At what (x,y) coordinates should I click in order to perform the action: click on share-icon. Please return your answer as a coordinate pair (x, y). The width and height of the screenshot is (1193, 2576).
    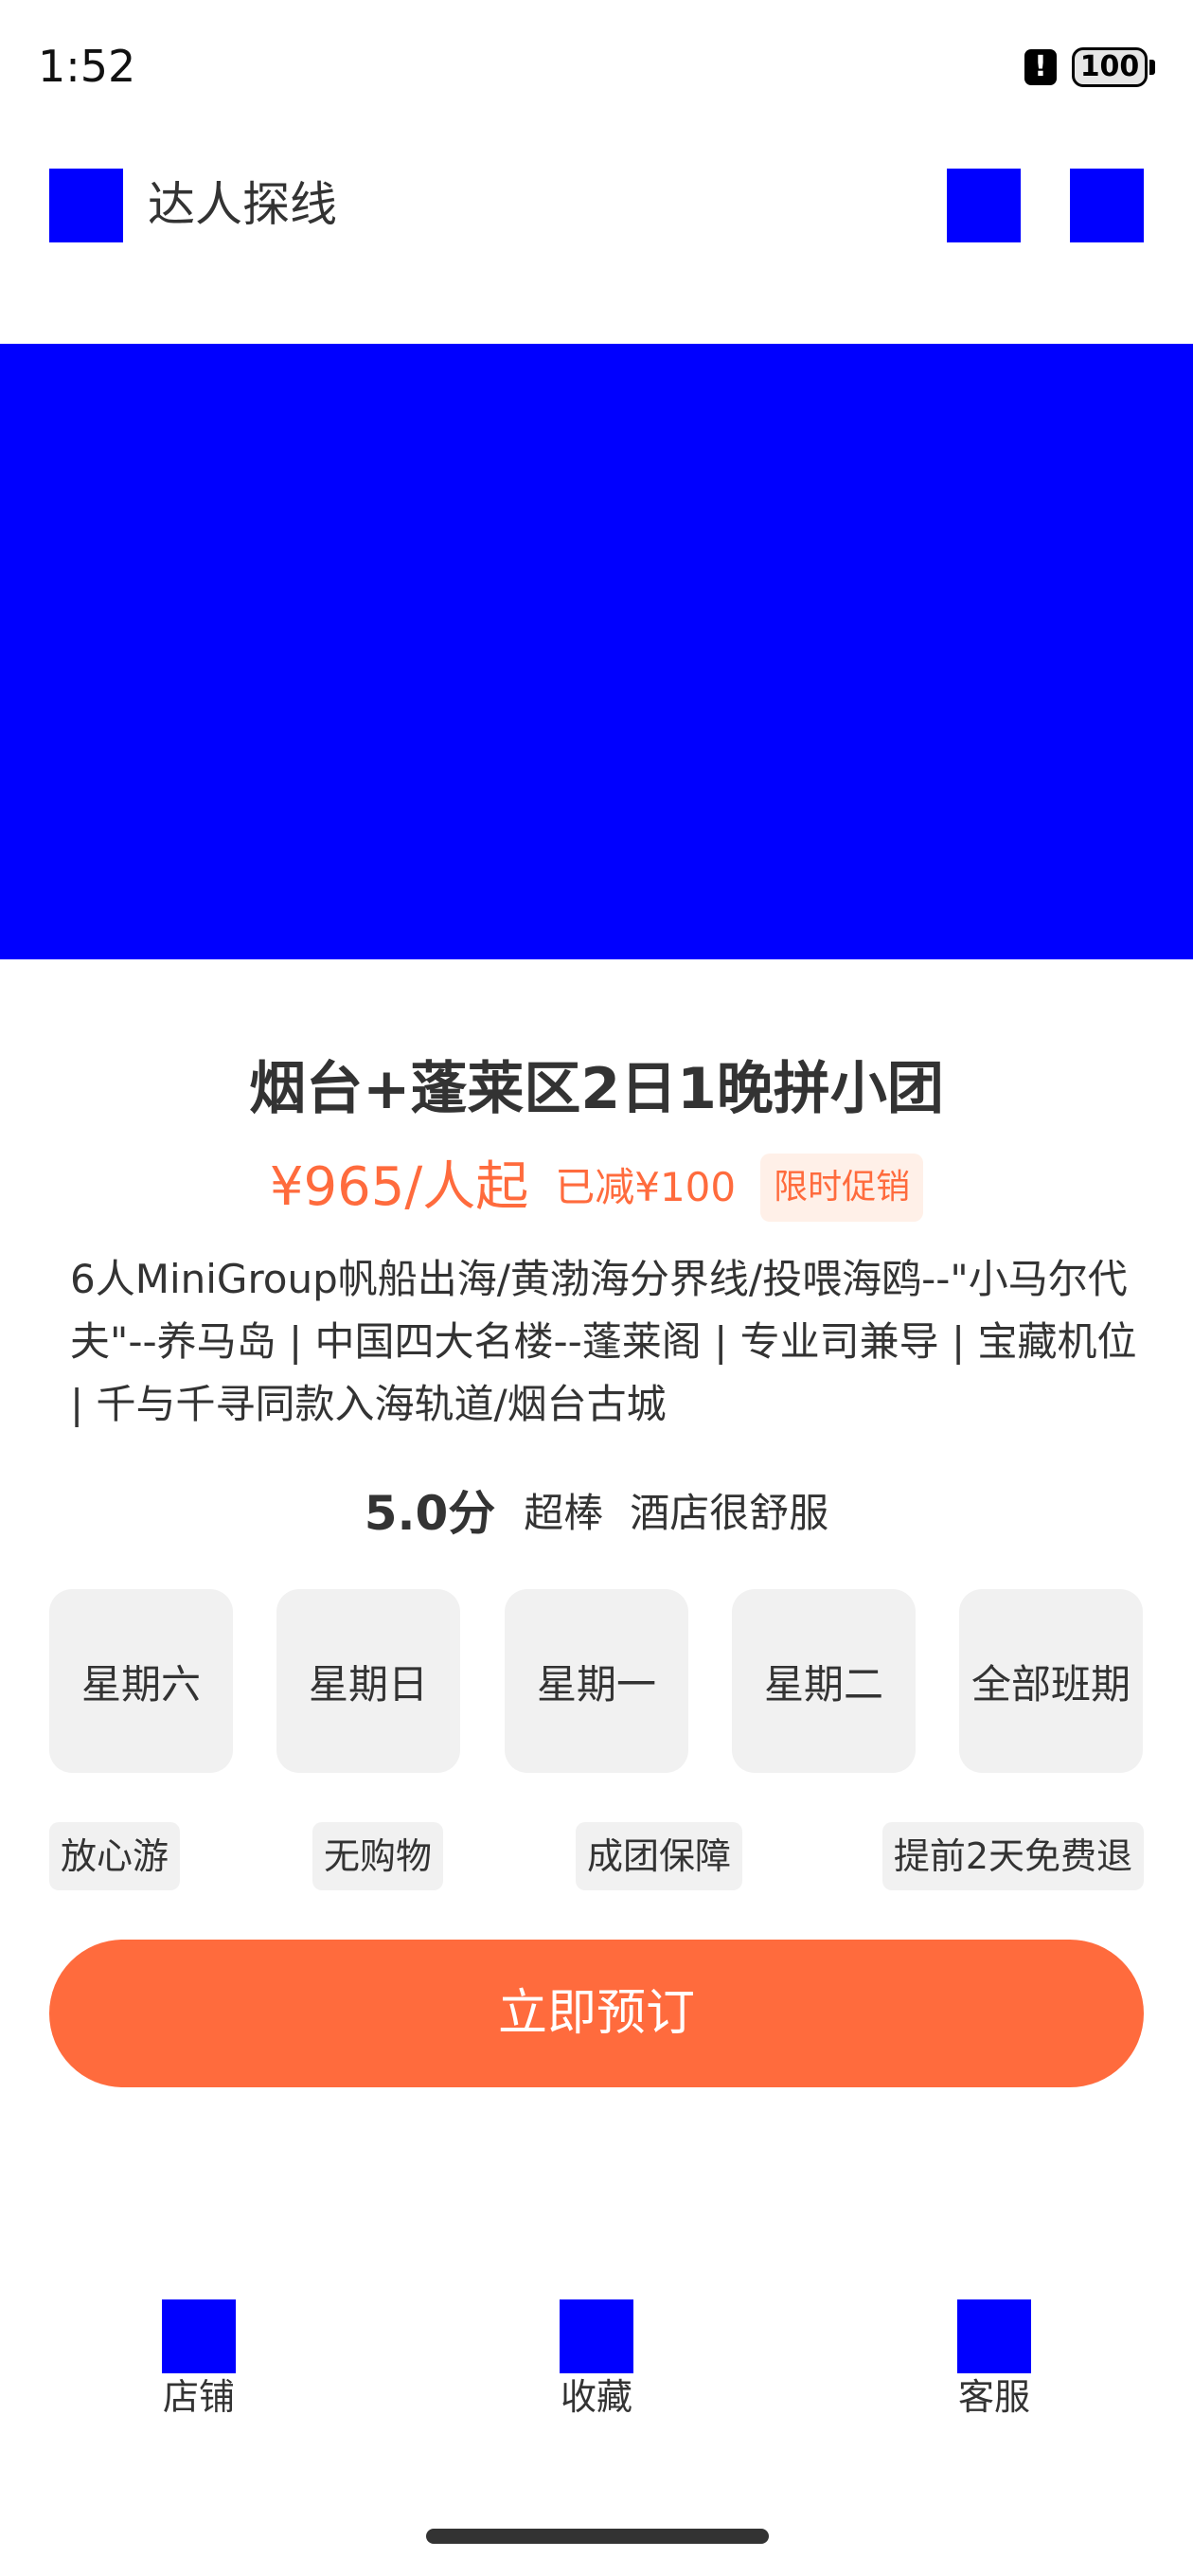
    Looking at the image, I should click on (984, 205).